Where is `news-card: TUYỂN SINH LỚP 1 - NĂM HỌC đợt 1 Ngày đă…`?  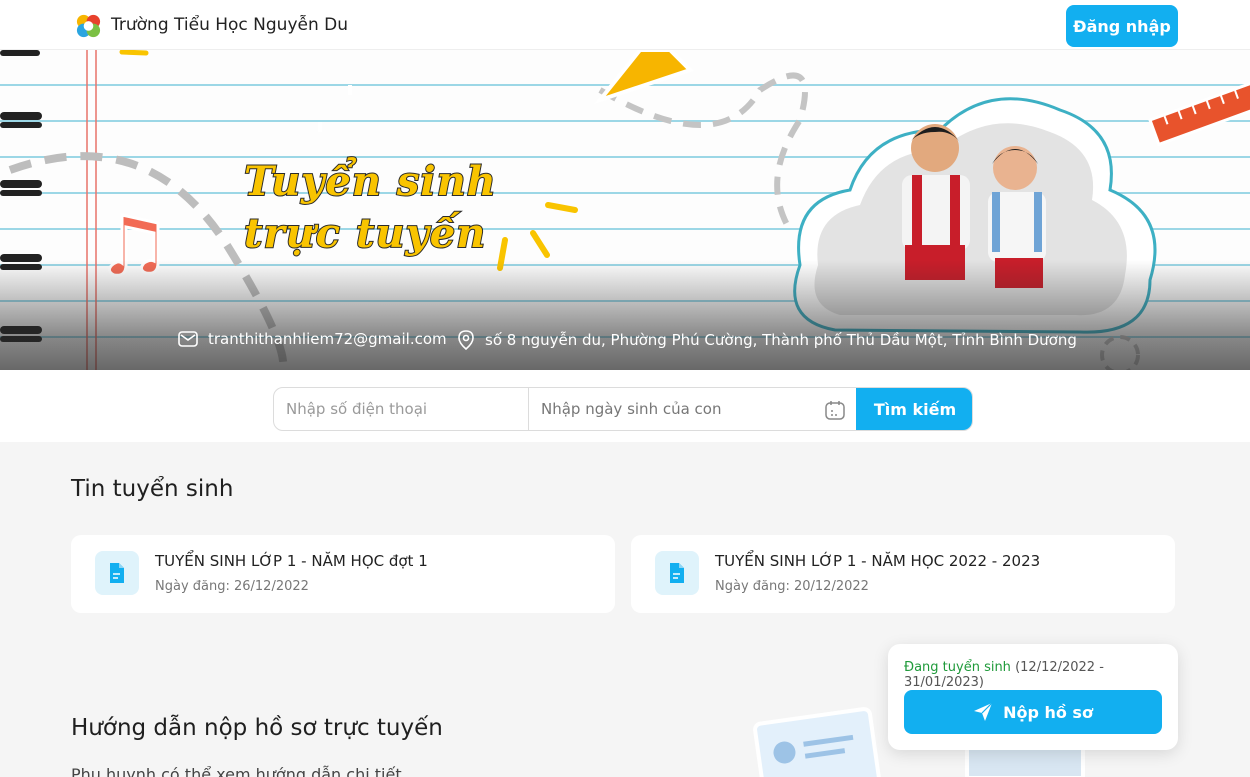 news-card: TUYỂN SINH LỚP 1 - NĂM HỌC đợt 1 Ngày đă… is located at coordinates (343, 574).